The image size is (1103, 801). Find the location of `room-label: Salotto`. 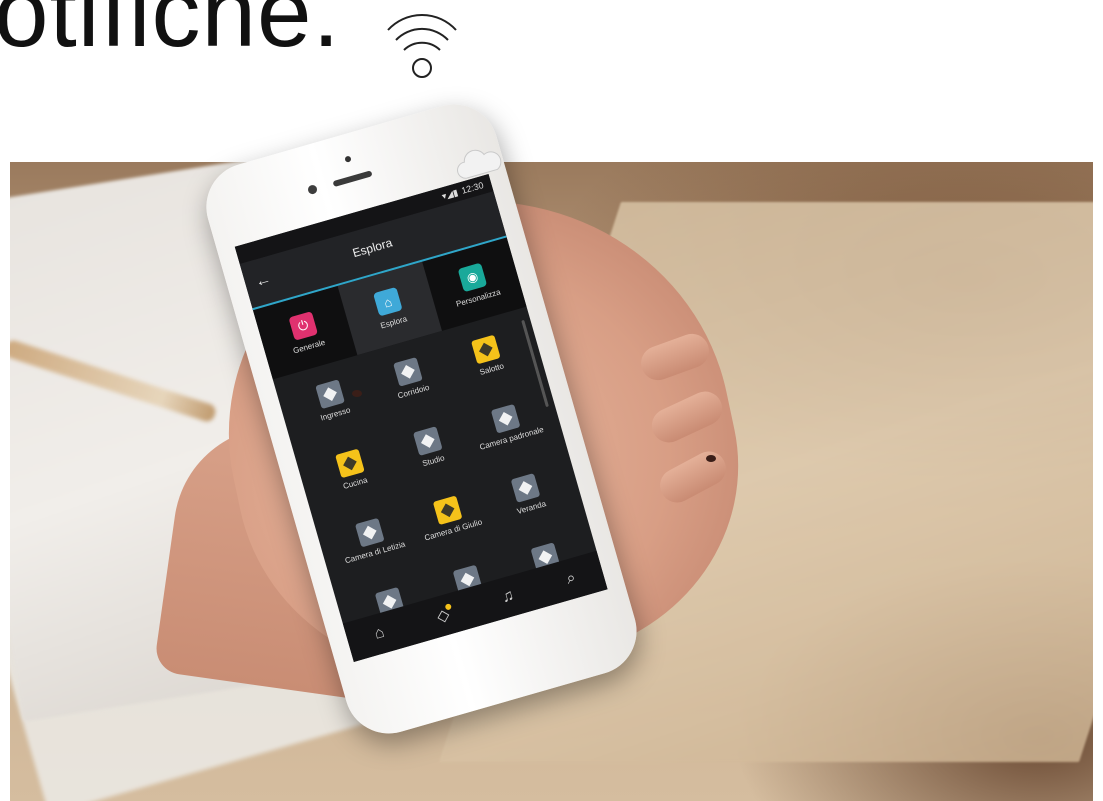

room-label: Salotto is located at coordinates (491, 369).